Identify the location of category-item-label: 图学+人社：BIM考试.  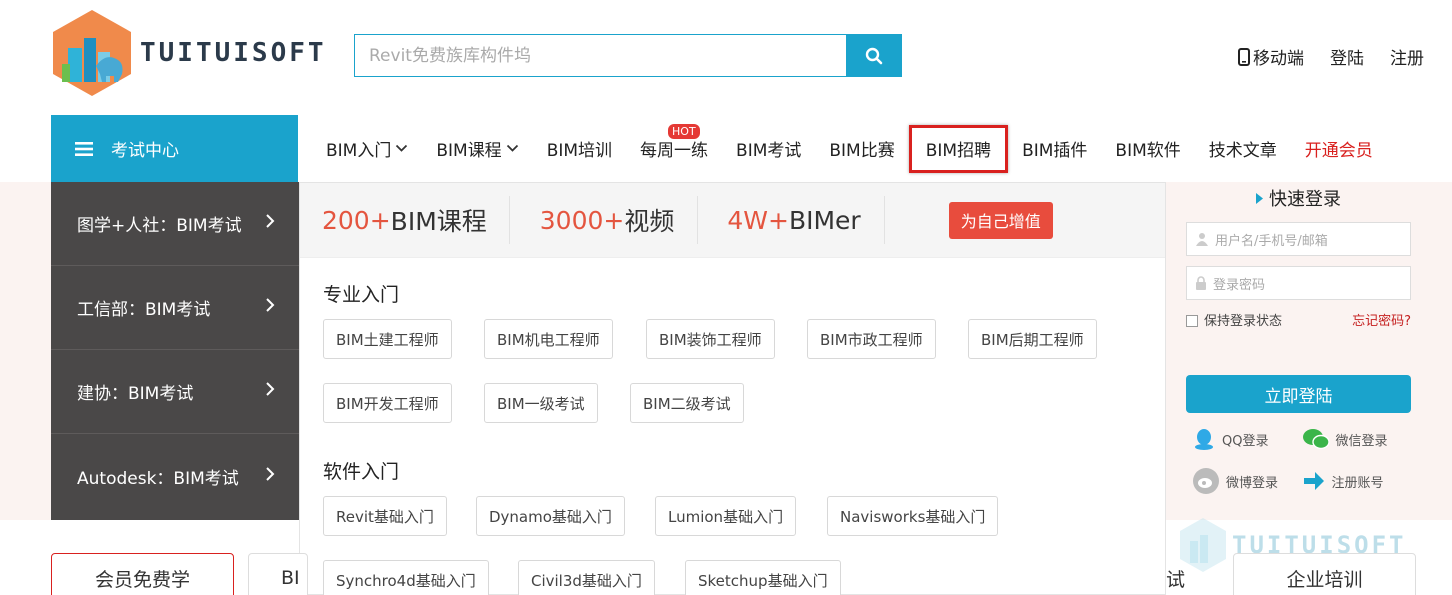
(159, 226).